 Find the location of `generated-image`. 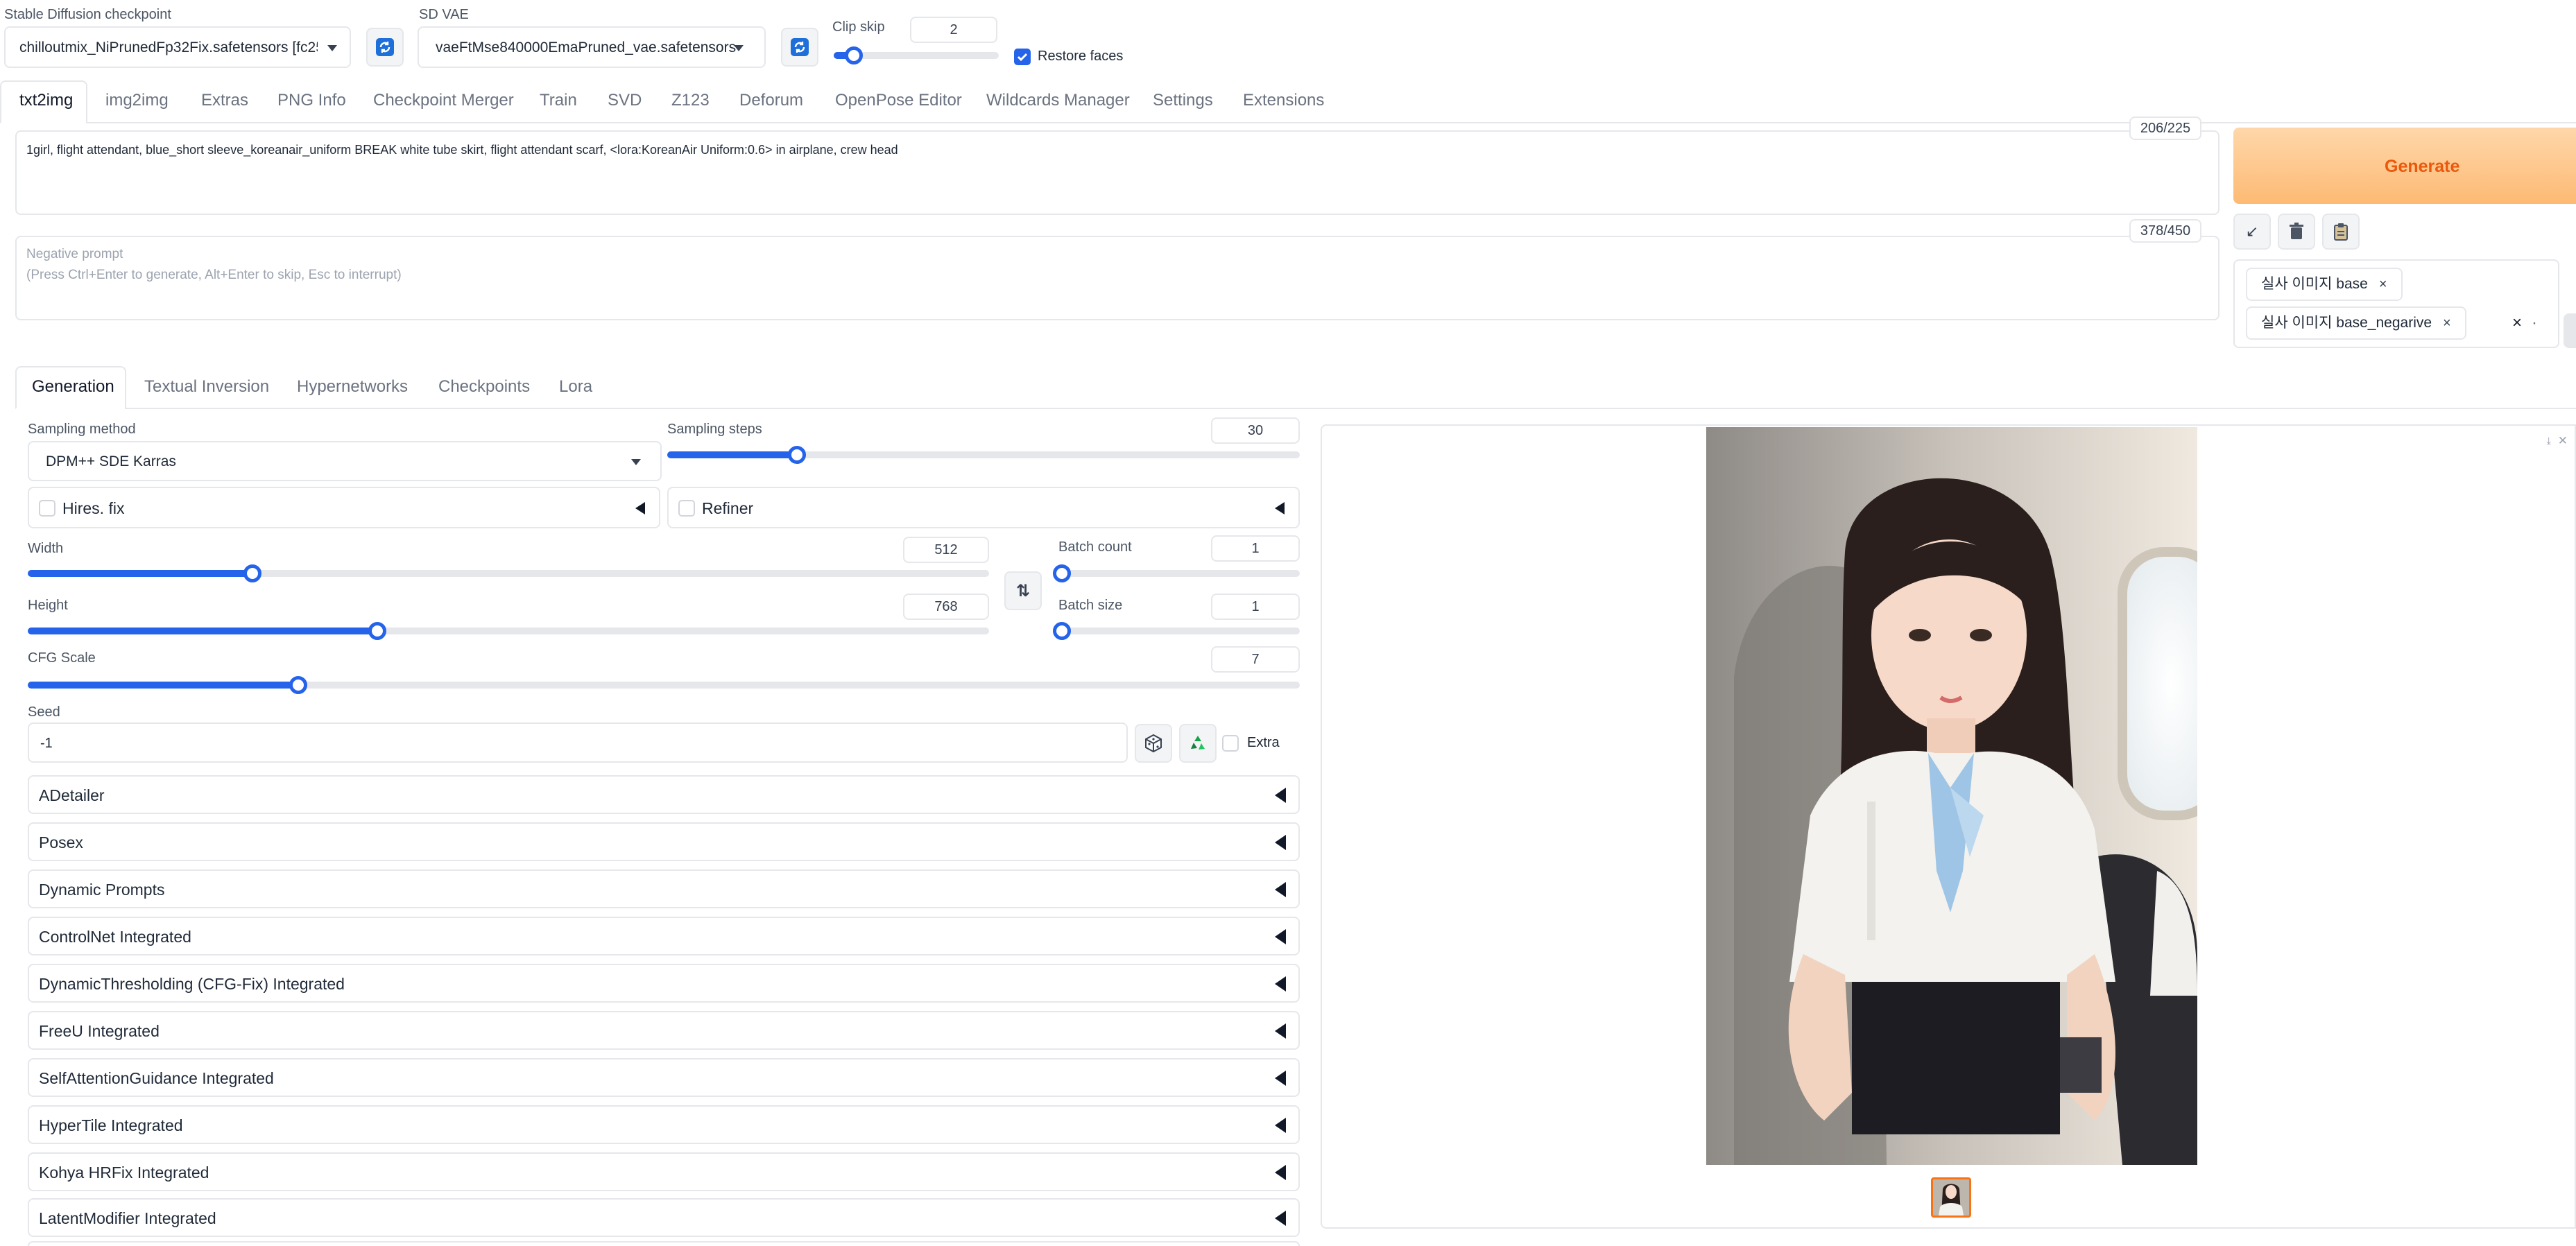

generated-image is located at coordinates (1951, 796).